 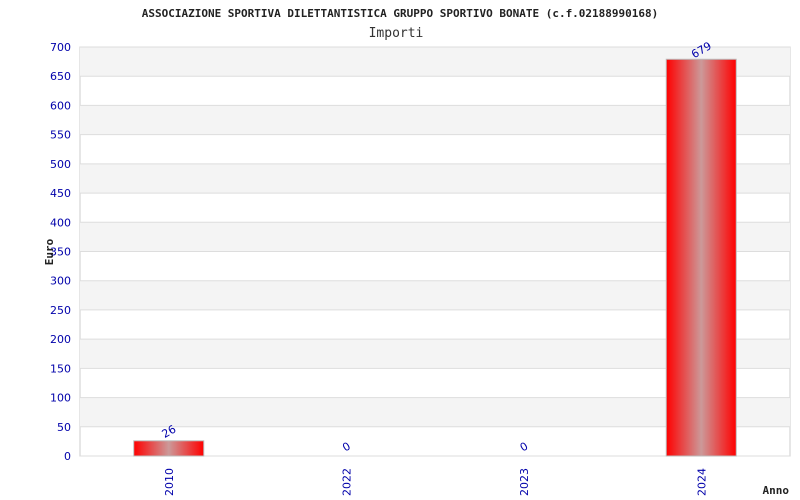 I want to click on y-tick-label: 50, so click(x=64, y=427).